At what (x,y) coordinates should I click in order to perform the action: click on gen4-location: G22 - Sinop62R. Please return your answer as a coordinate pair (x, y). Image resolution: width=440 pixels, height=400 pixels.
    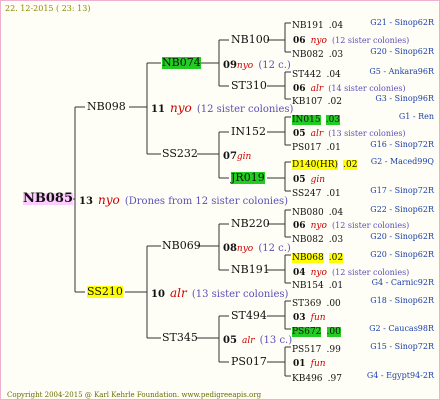
    Looking at the image, I should click on (402, 209).